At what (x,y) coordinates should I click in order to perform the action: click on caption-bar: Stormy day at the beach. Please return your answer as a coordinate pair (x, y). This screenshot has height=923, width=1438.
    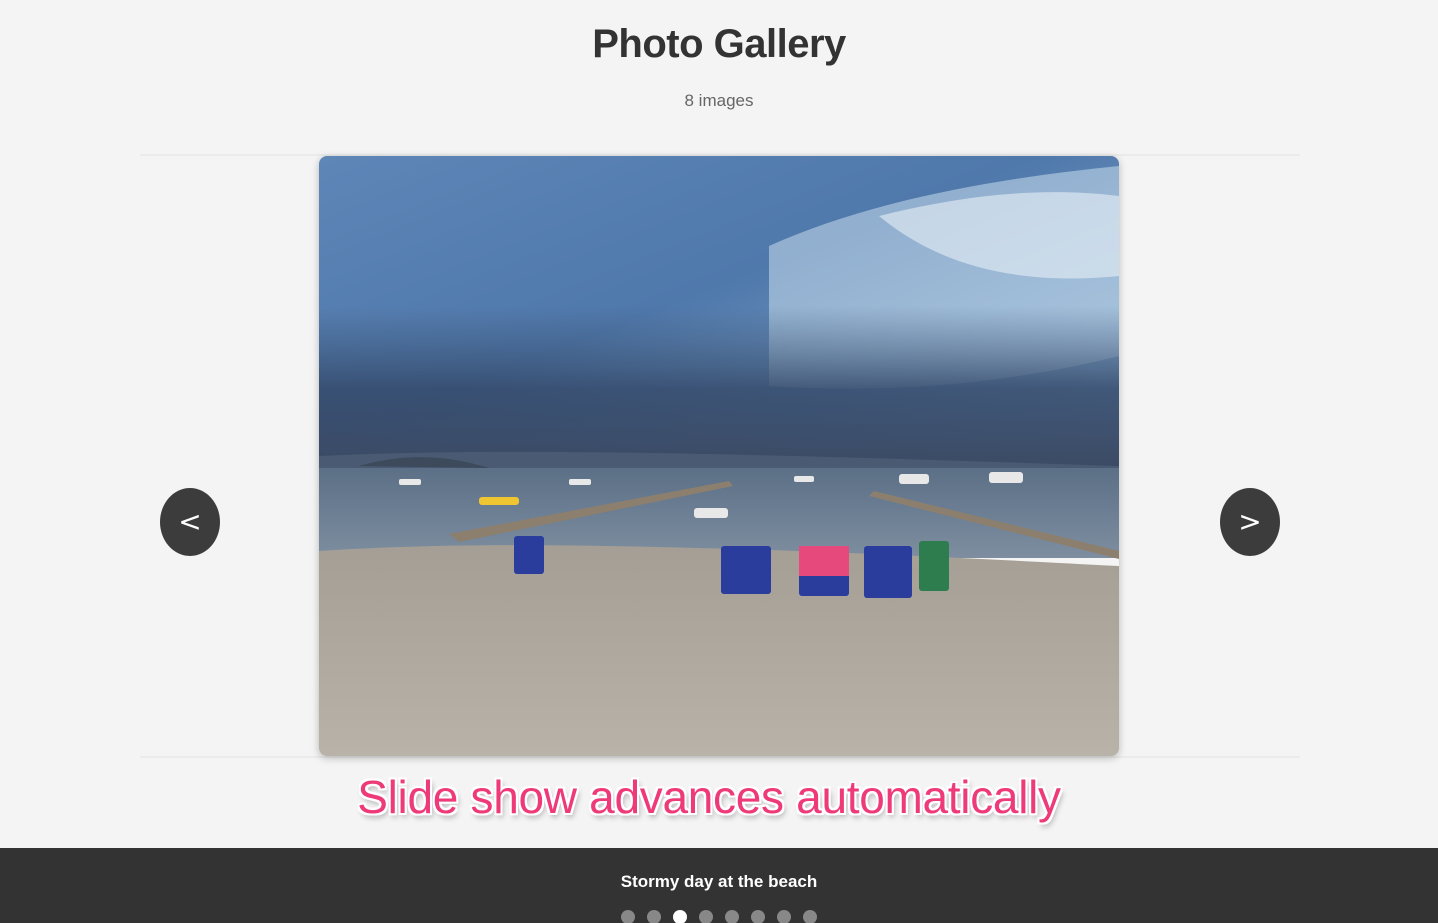
    Looking at the image, I should click on (719, 885).